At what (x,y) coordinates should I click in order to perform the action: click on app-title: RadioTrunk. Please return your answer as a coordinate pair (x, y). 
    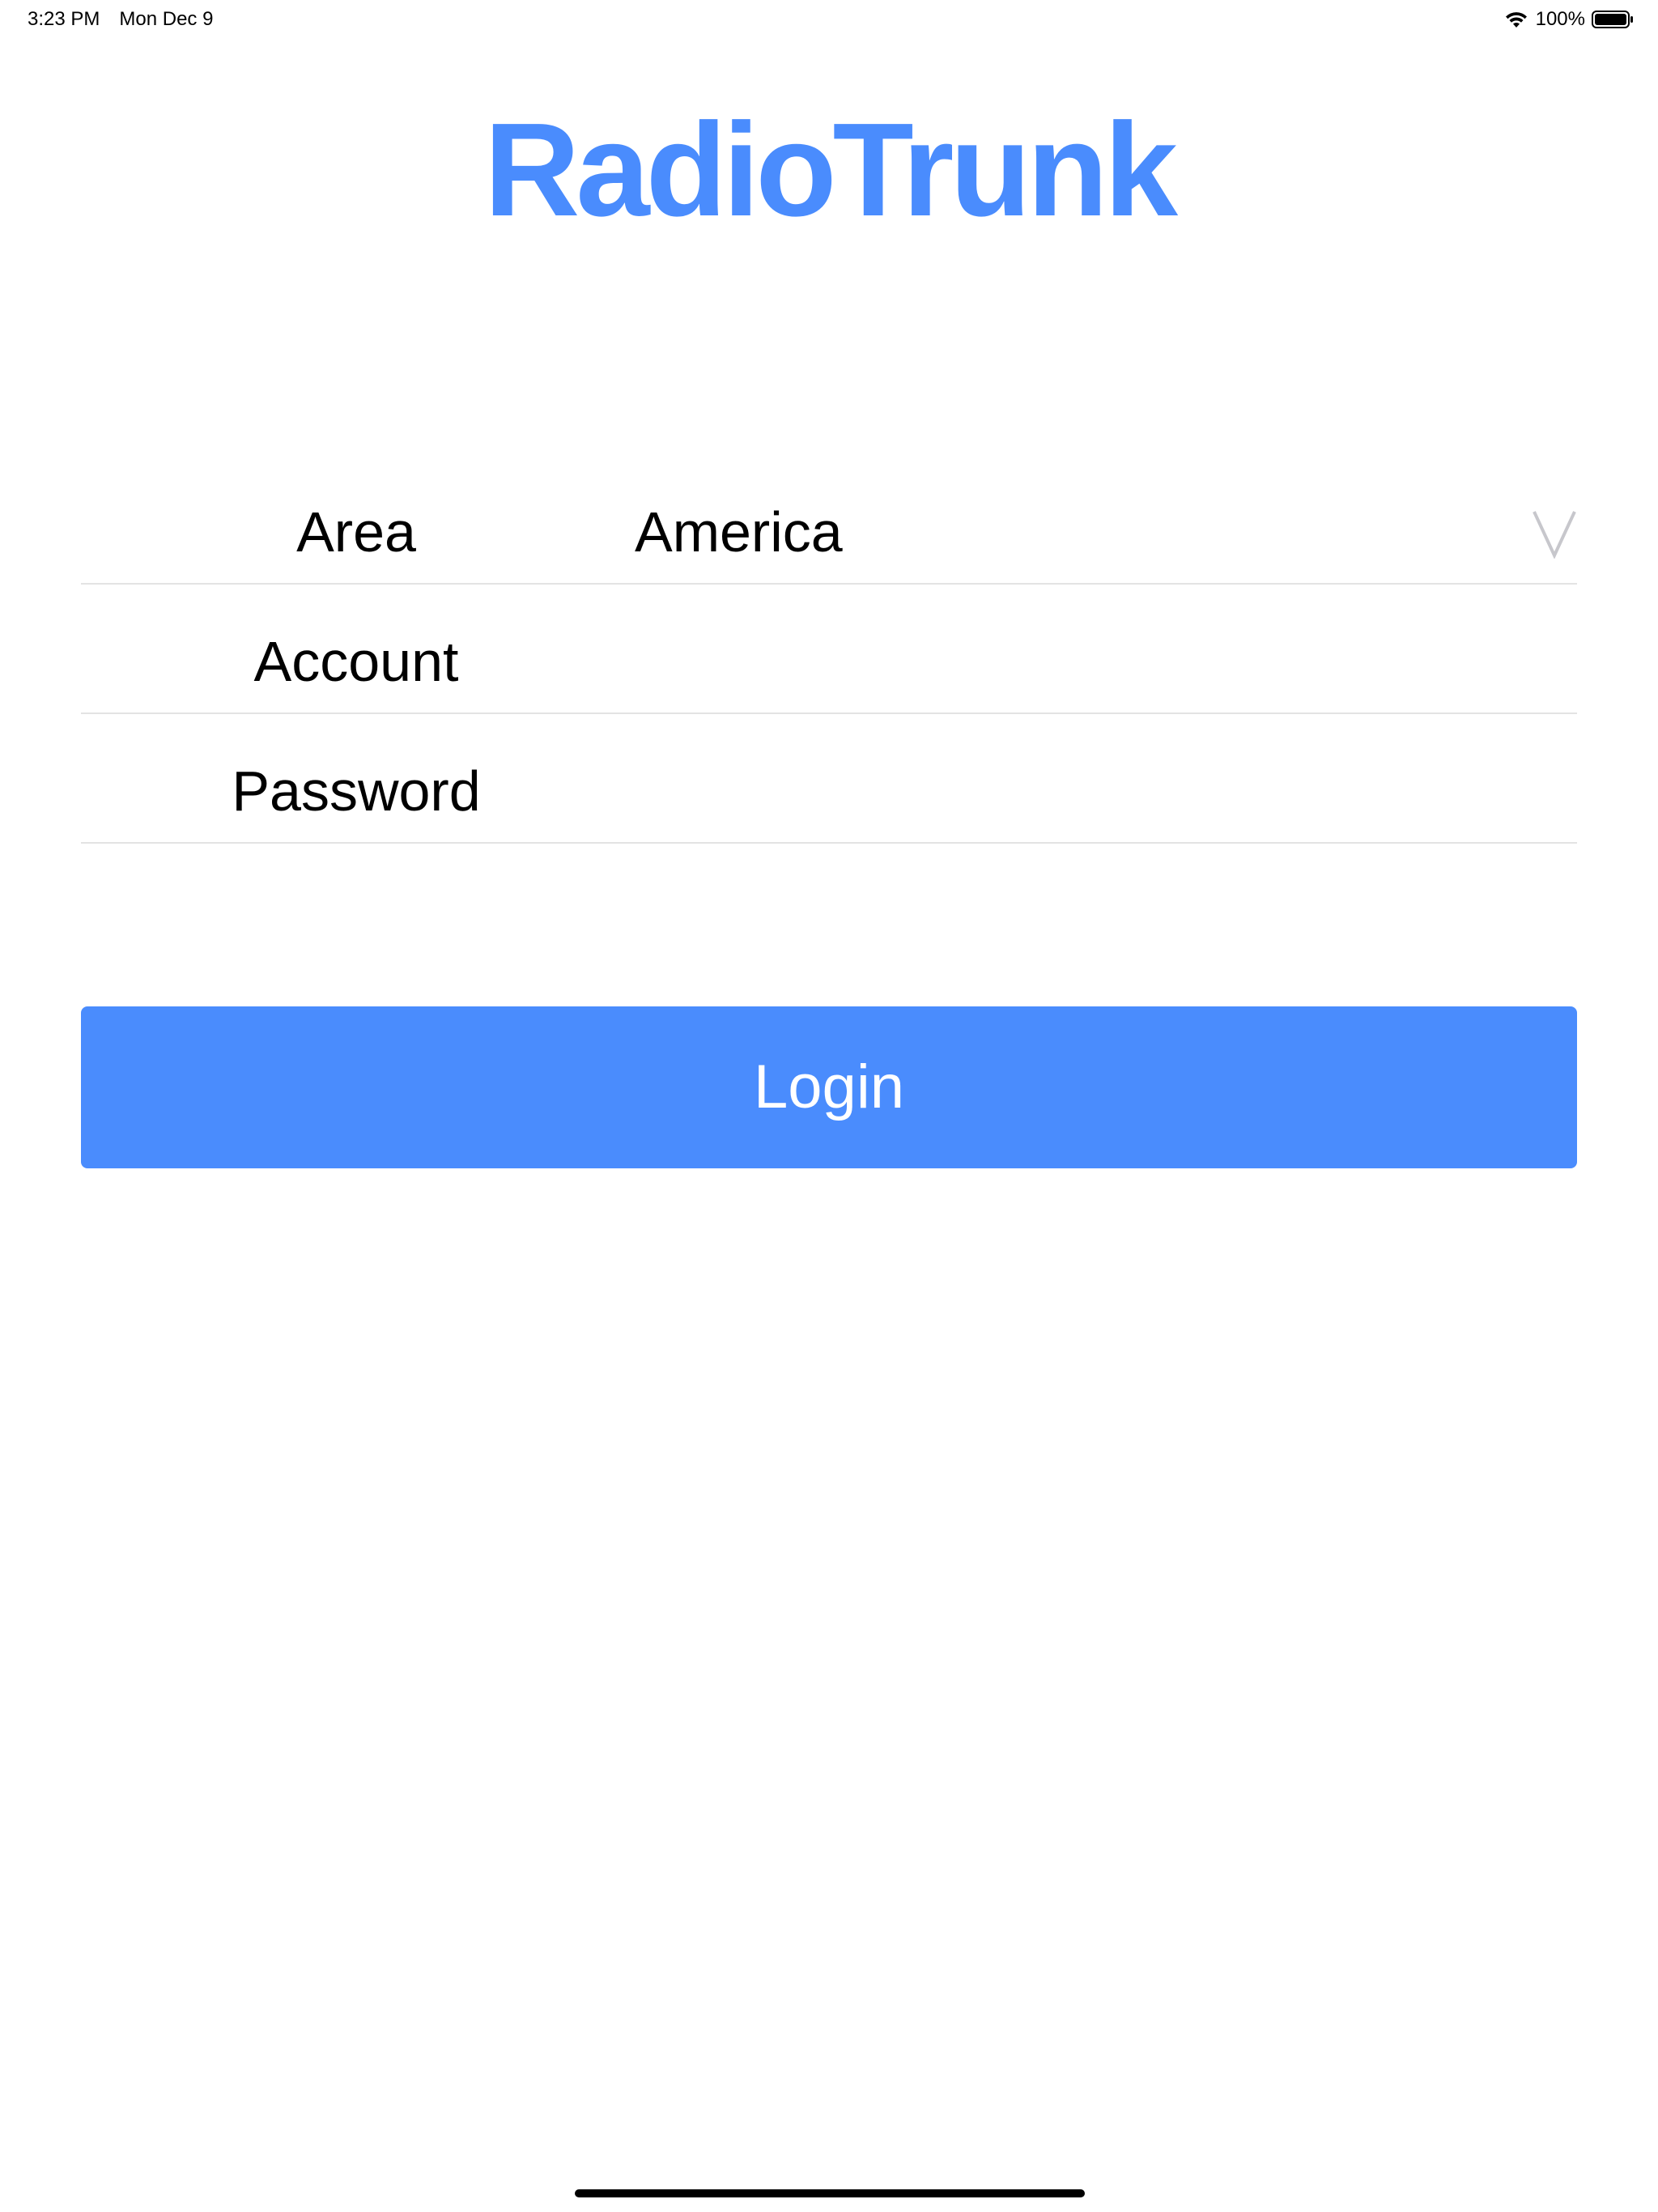
    Looking at the image, I should click on (830, 170).